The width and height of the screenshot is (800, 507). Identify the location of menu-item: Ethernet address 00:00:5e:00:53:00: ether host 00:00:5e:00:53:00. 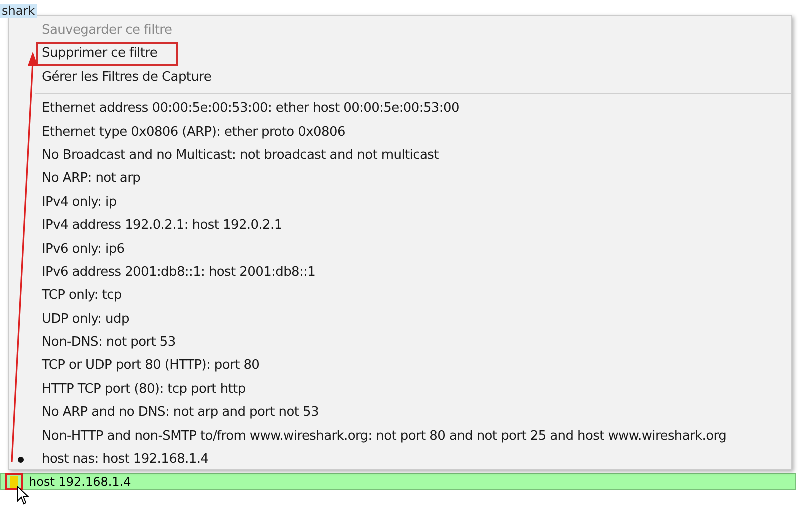
(400, 109).